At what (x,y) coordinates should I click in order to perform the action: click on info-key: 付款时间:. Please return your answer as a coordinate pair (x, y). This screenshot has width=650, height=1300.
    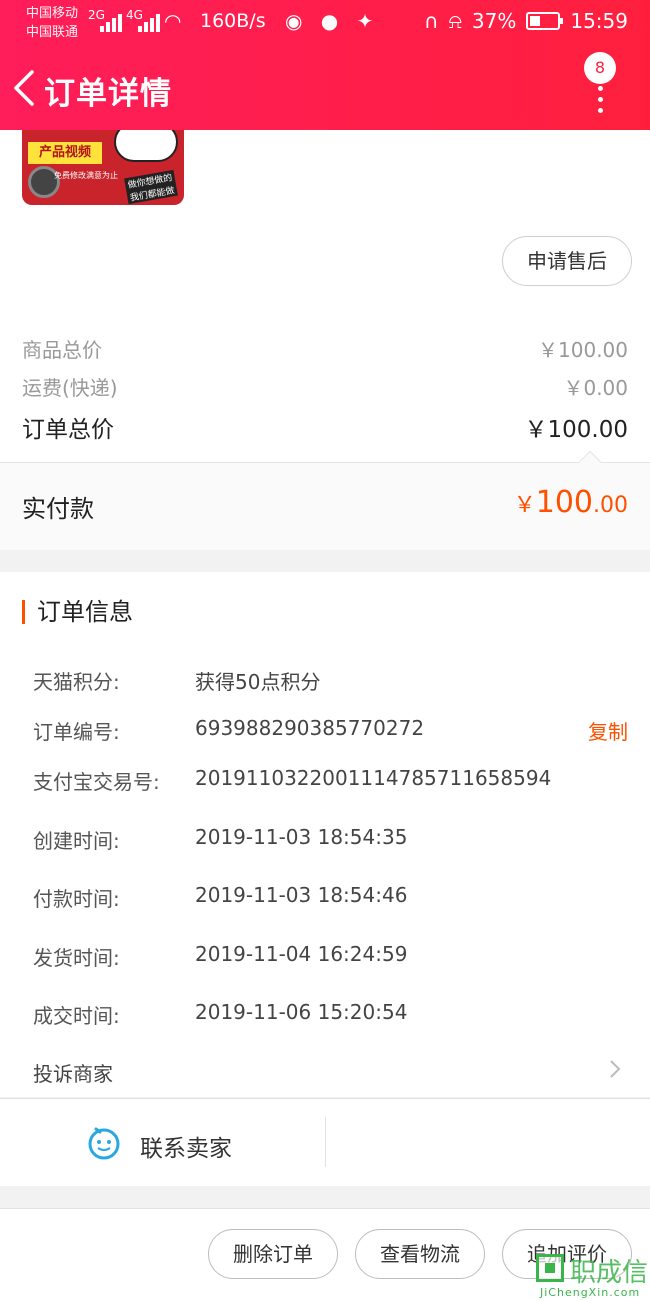
    Looking at the image, I should click on (76, 899).